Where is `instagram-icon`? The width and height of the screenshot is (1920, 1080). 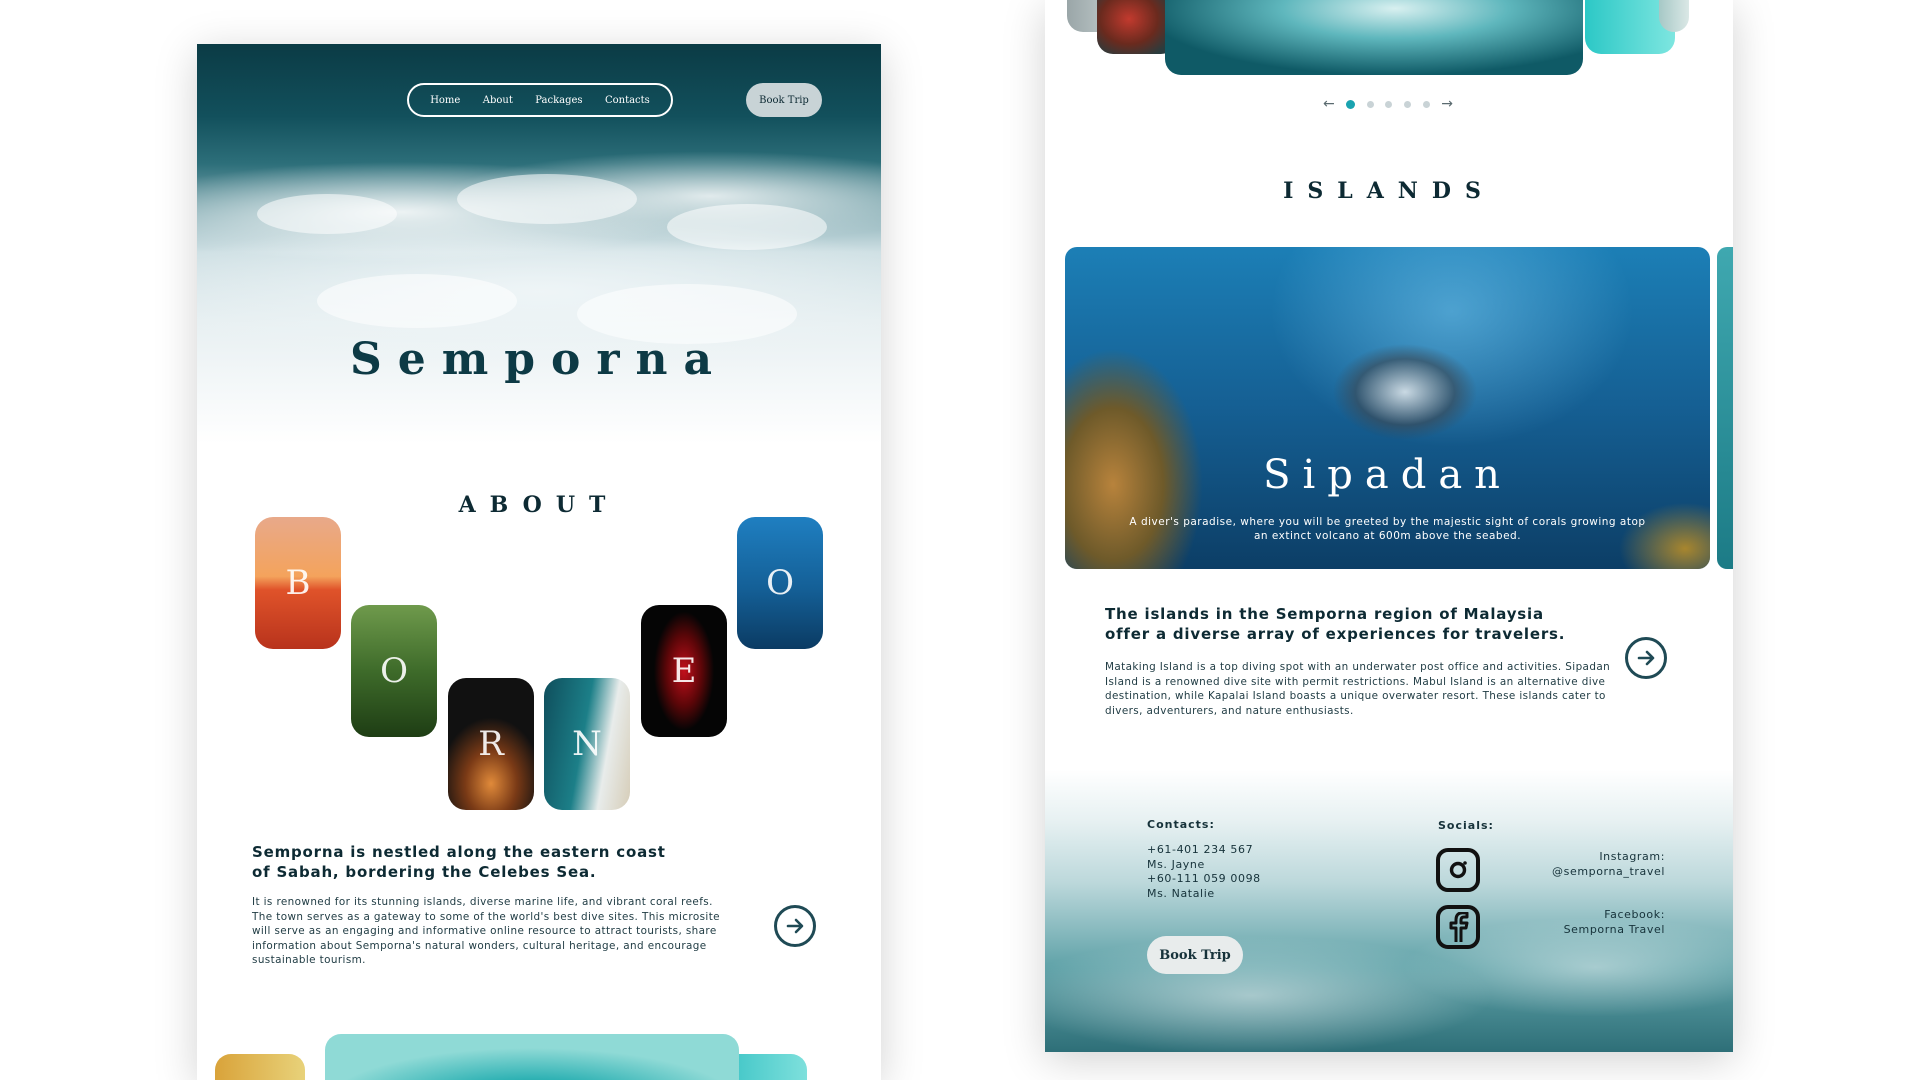
instagram-icon is located at coordinates (1458, 870).